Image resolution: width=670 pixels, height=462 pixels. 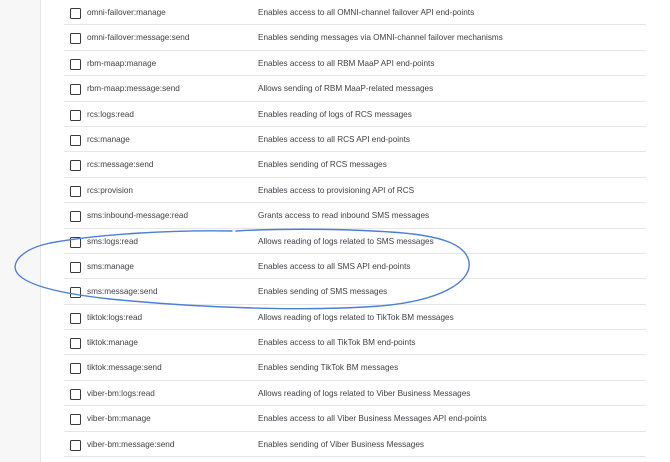 I want to click on scope-name: rbm-maap:message:send, so click(x=133, y=89).